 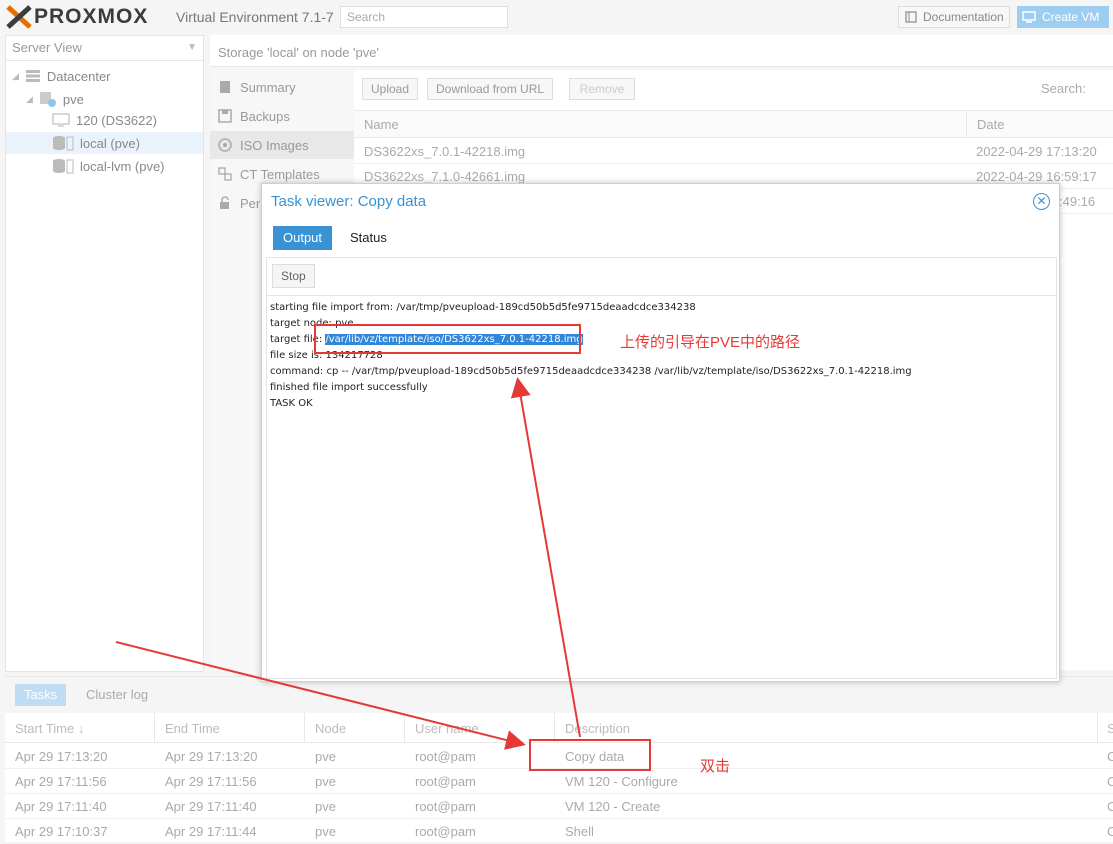 What do you see at coordinates (110, 143) in the screenshot?
I see `tree-item-label: local (pve)` at bounding box center [110, 143].